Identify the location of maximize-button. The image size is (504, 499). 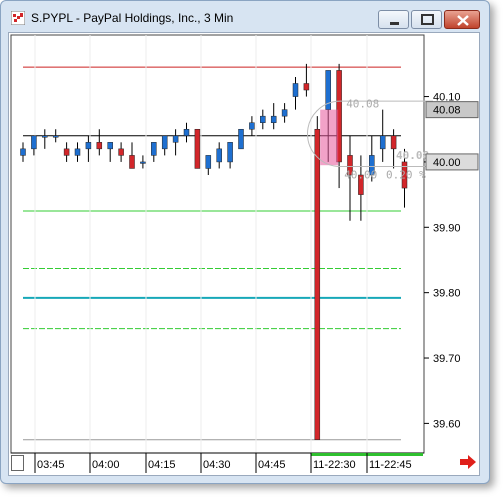
(426, 19).